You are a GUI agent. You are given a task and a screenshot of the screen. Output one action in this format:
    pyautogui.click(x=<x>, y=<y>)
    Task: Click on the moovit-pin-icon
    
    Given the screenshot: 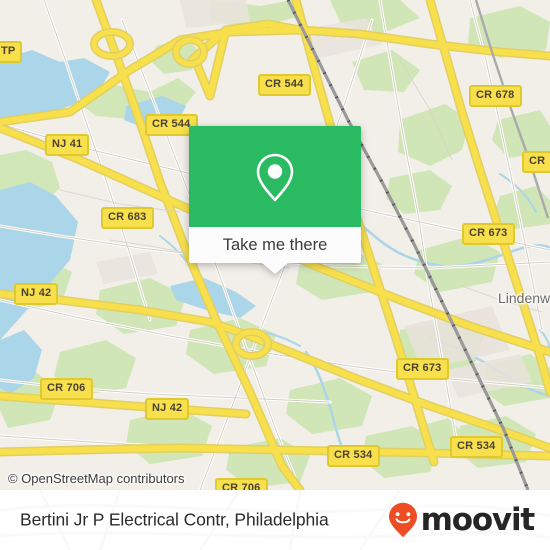 What is the action you would take?
    pyautogui.click(x=402, y=520)
    